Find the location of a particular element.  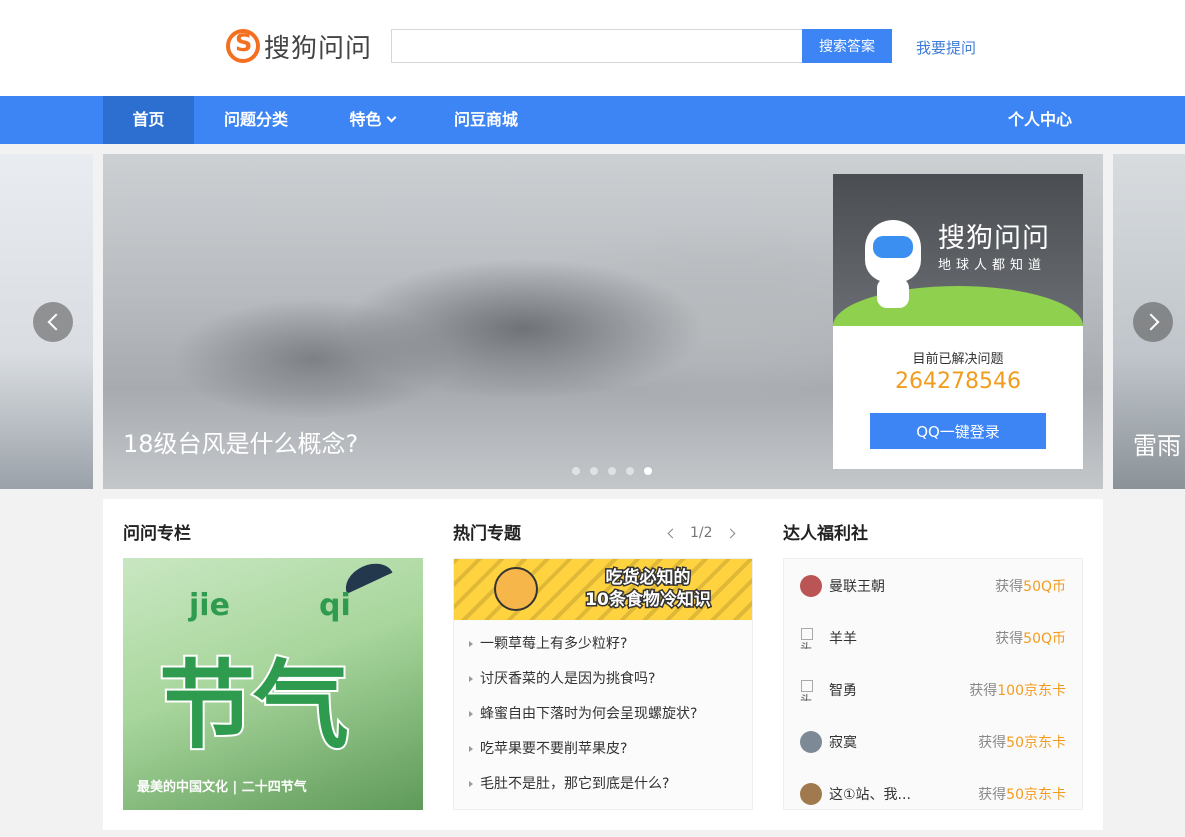

chevron-down-icon is located at coordinates (391, 117).